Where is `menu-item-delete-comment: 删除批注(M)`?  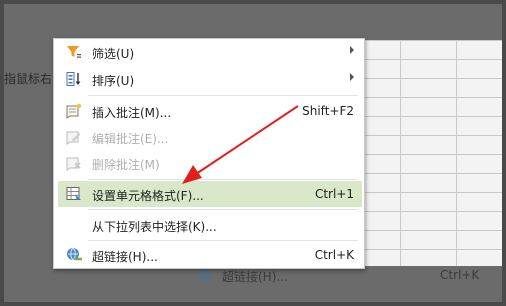 menu-item-delete-comment: 删除批注(M) is located at coordinates (210, 163).